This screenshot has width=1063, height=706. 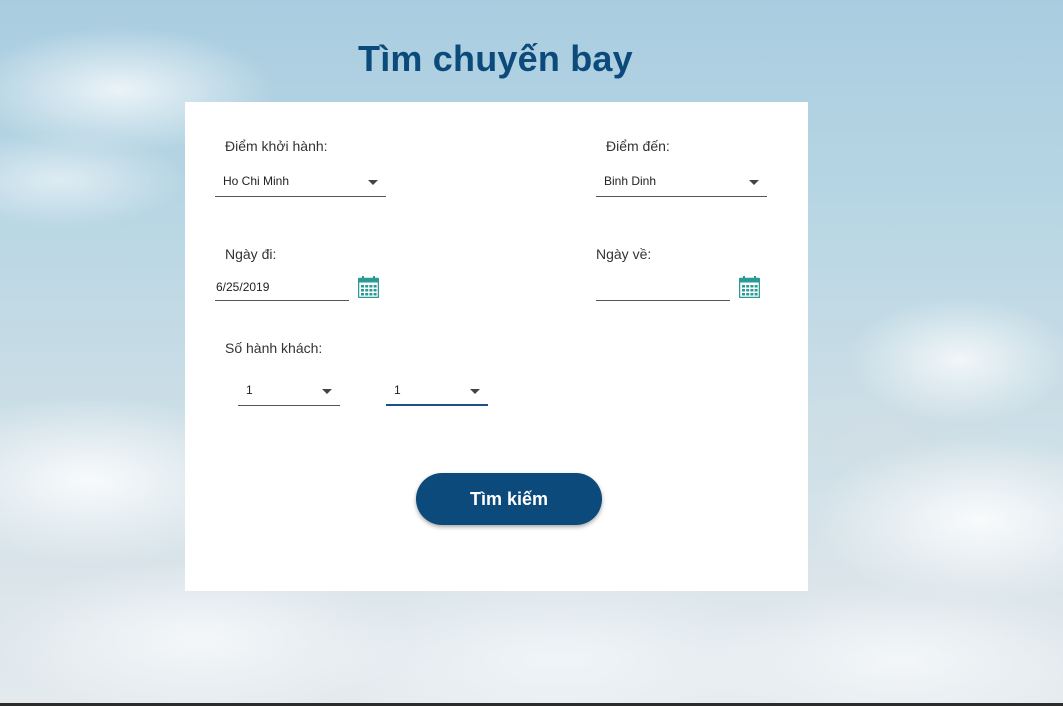 I want to click on passenger-select-1: 1, so click(x=289, y=392).